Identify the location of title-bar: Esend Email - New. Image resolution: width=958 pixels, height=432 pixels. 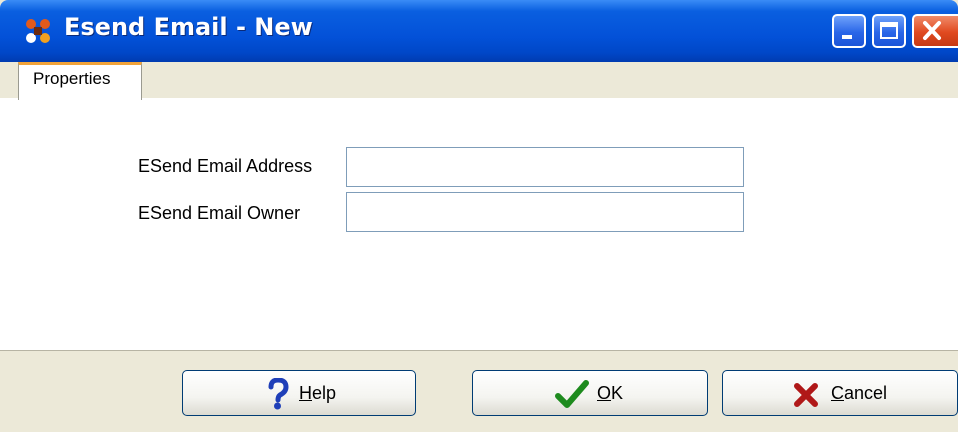
(479, 31).